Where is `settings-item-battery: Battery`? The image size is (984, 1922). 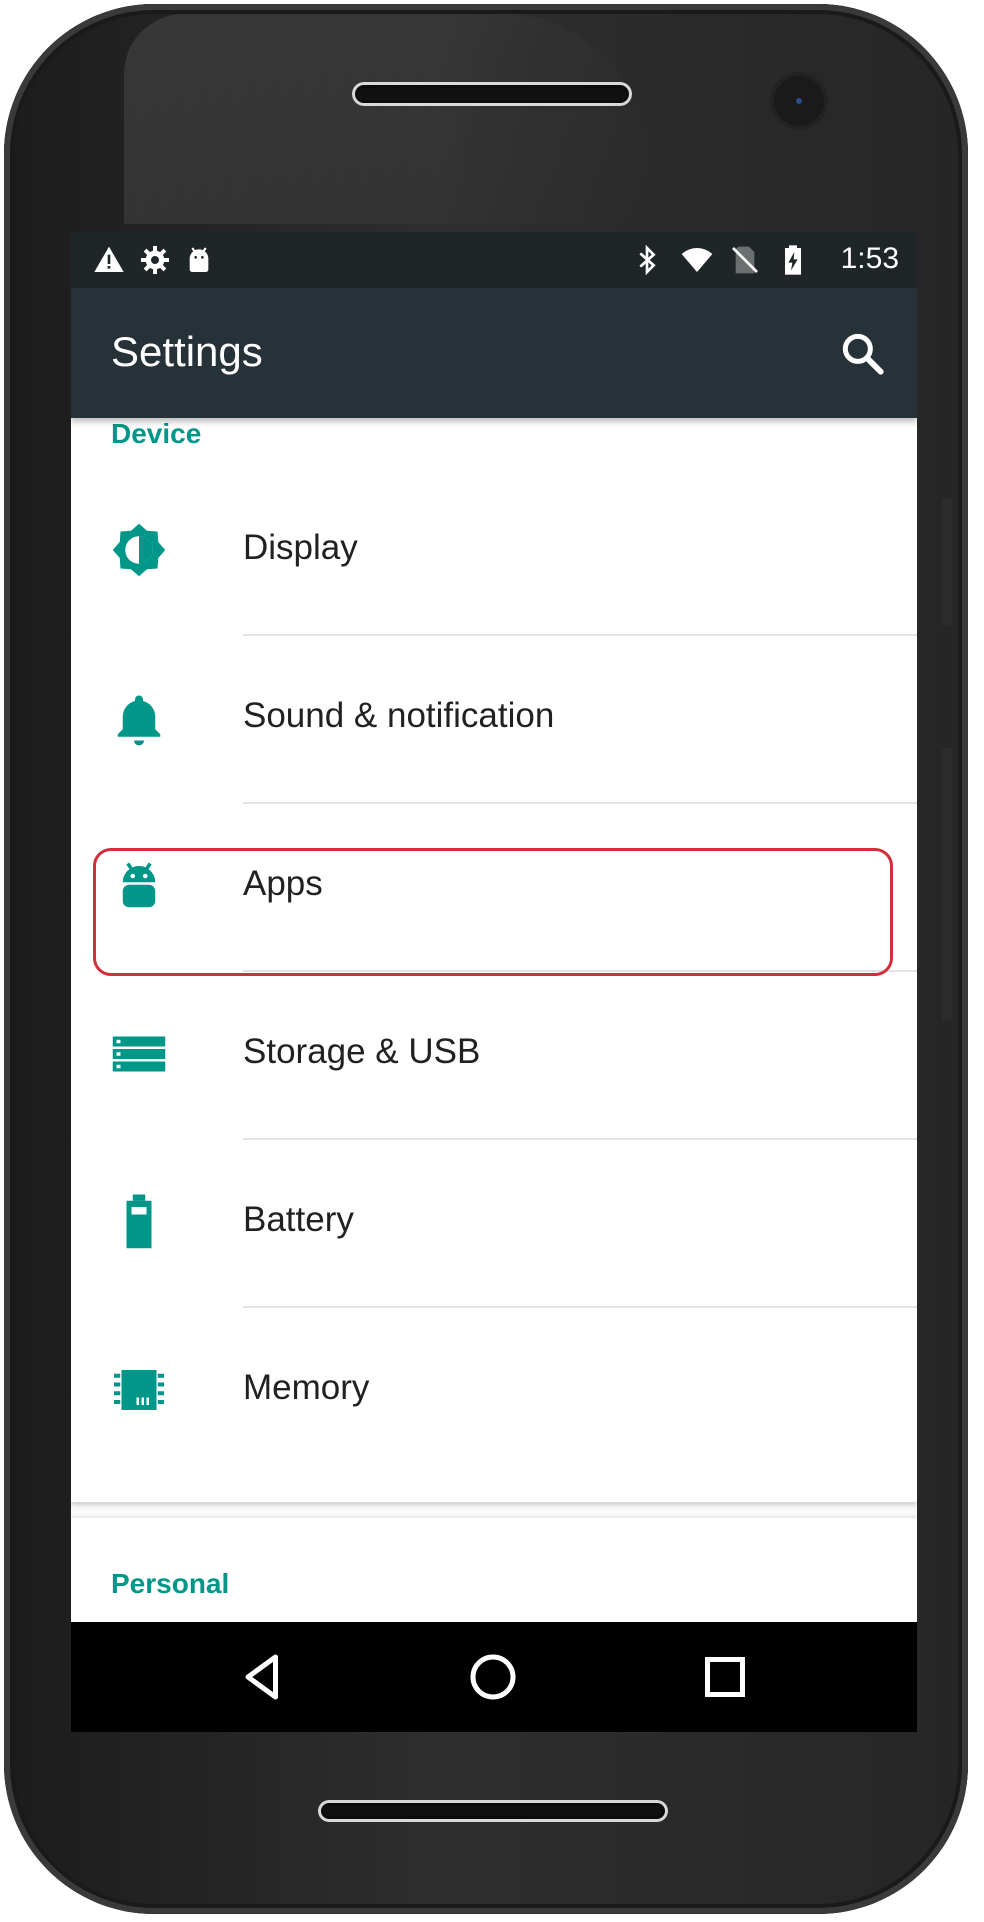 settings-item-battery: Battery is located at coordinates (494, 1224).